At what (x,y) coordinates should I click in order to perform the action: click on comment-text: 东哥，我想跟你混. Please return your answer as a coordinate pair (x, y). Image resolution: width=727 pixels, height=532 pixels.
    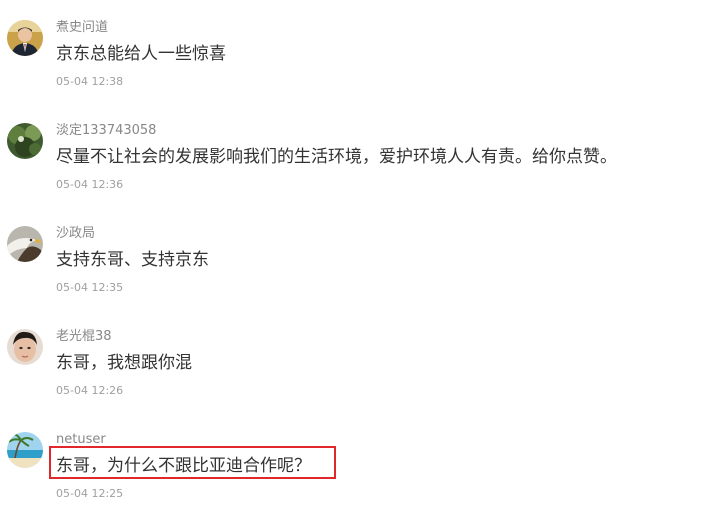
    Looking at the image, I should click on (124, 363).